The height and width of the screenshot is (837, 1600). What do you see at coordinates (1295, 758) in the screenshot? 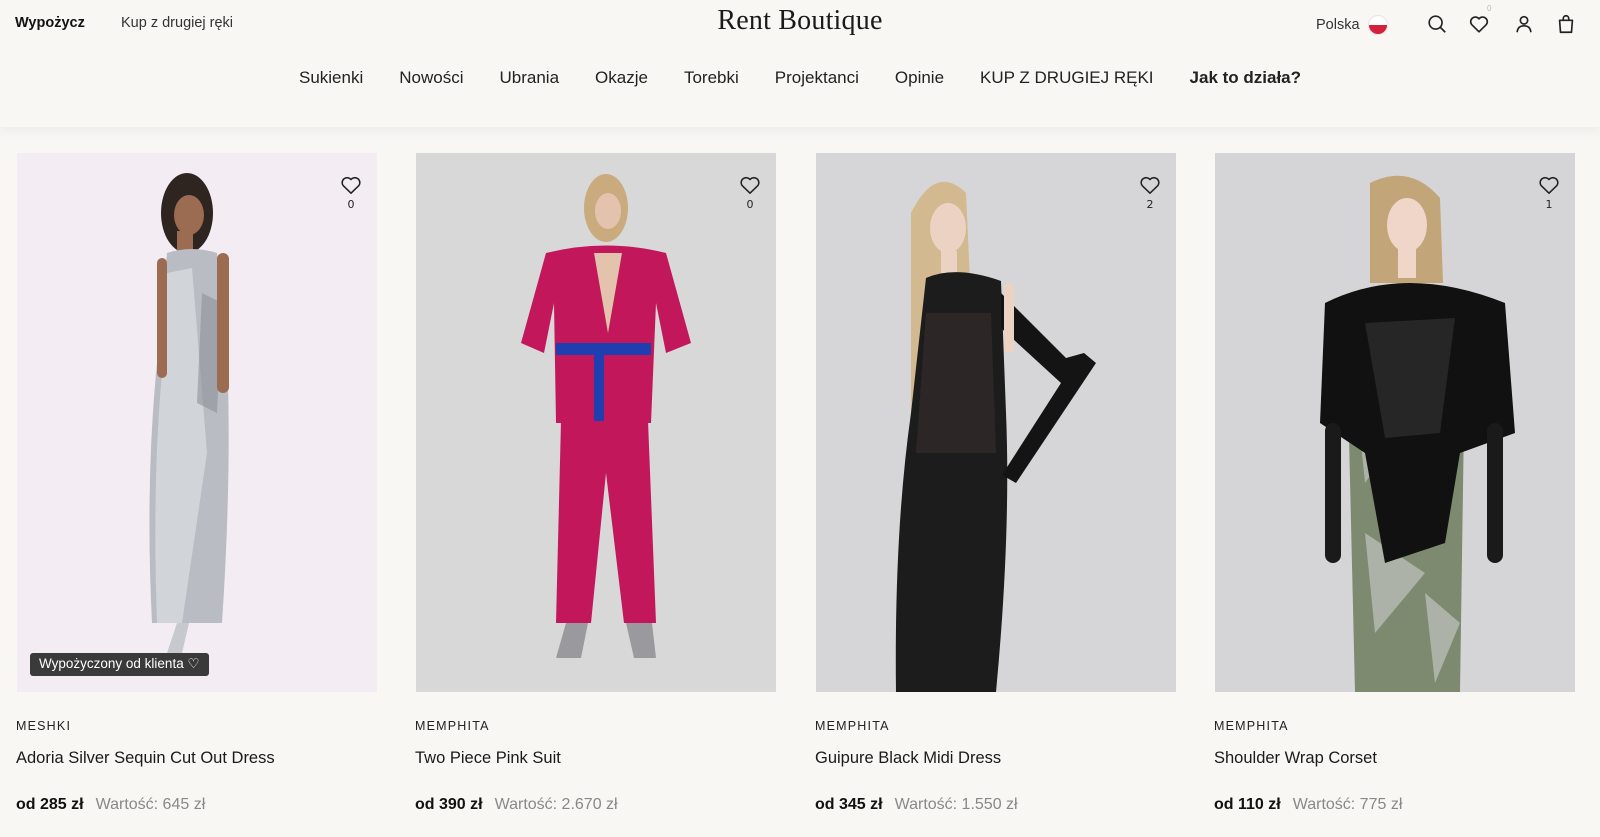
I see `product-name: Shoulder Wrap Corset` at bounding box center [1295, 758].